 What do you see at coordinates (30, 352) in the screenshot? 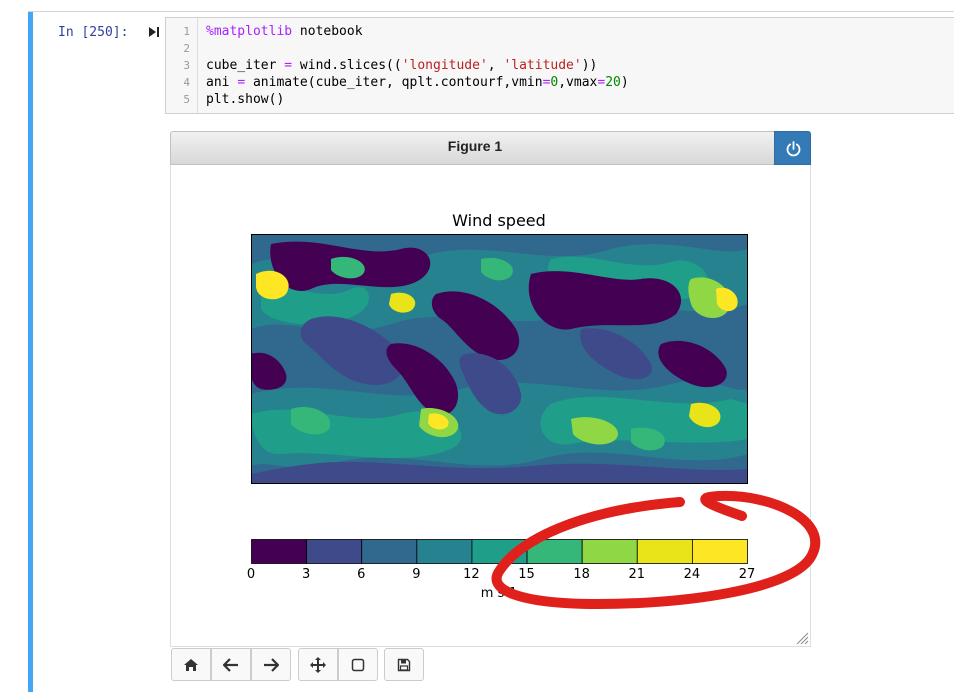
I see `cell-selected-indicator` at bounding box center [30, 352].